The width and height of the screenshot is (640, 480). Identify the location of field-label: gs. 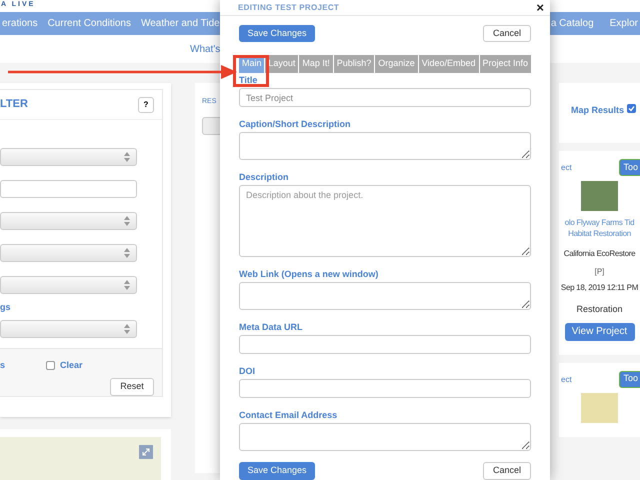
(6, 307).